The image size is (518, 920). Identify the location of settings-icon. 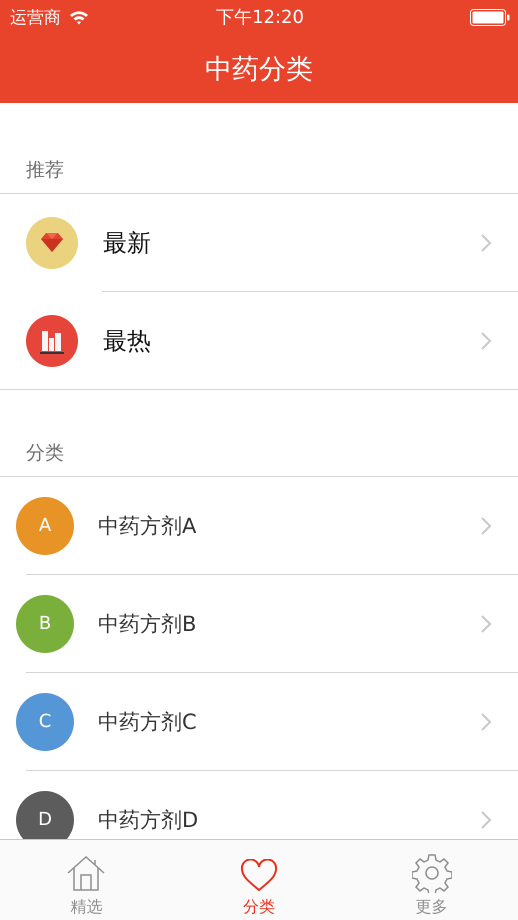
(432, 873).